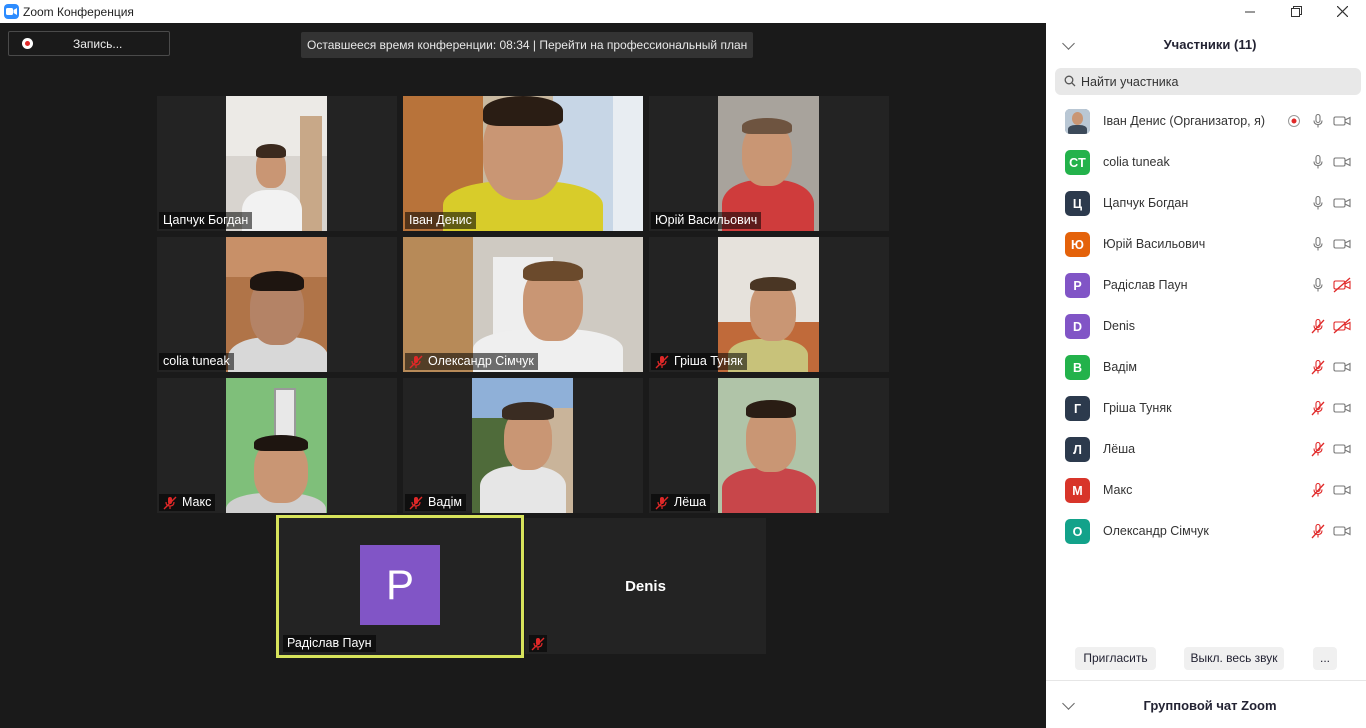 The height and width of the screenshot is (728, 1366). I want to click on participant-name-tag: Іван Денис, so click(440, 220).